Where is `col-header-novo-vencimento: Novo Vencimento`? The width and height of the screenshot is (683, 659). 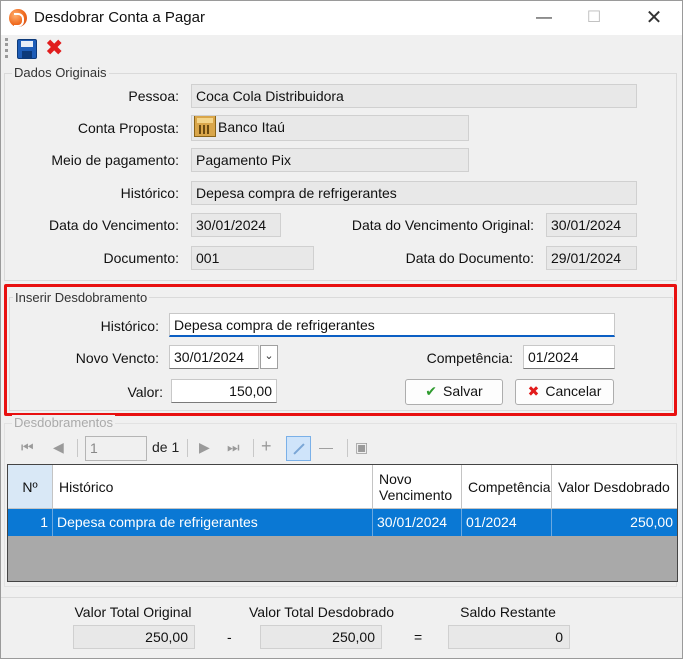
col-header-novo-vencimento: Novo Vencimento is located at coordinates (417, 487).